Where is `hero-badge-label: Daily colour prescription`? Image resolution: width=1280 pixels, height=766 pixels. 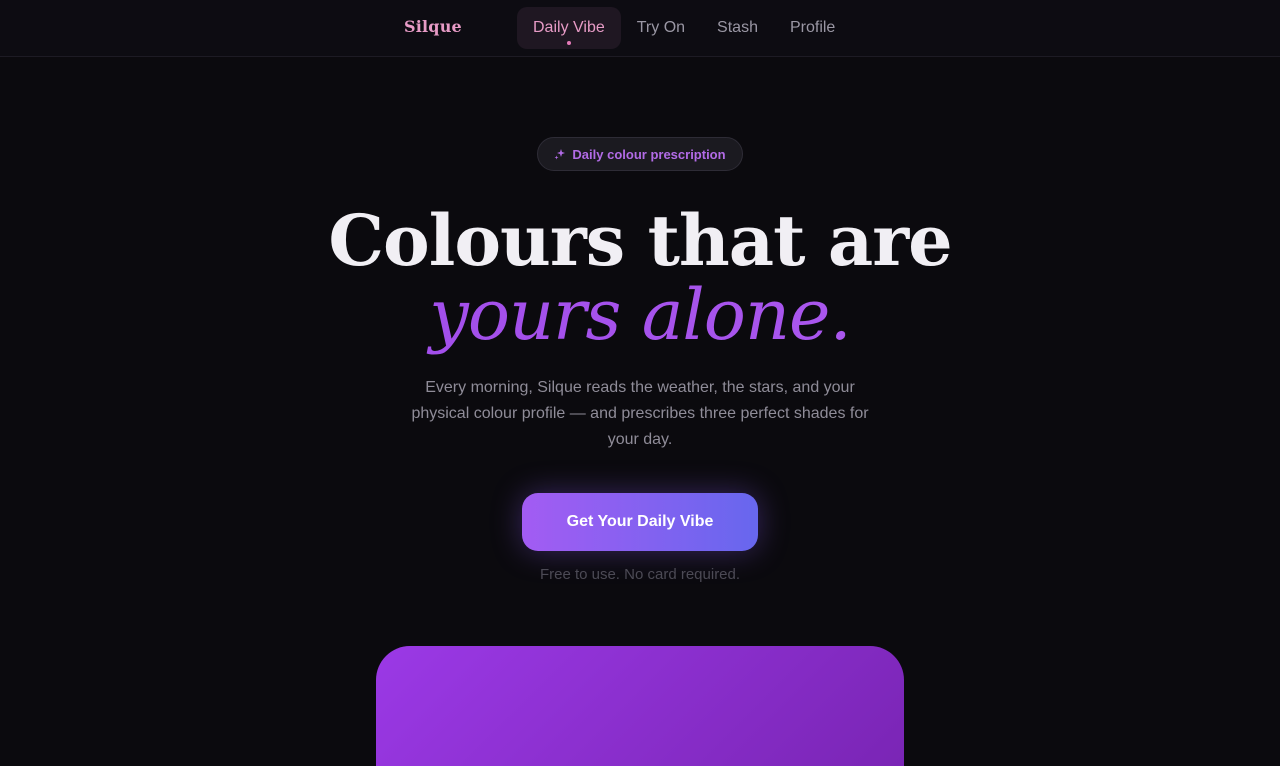
hero-badge-label: Daily colour prescription is located at coordinates (649, 154).